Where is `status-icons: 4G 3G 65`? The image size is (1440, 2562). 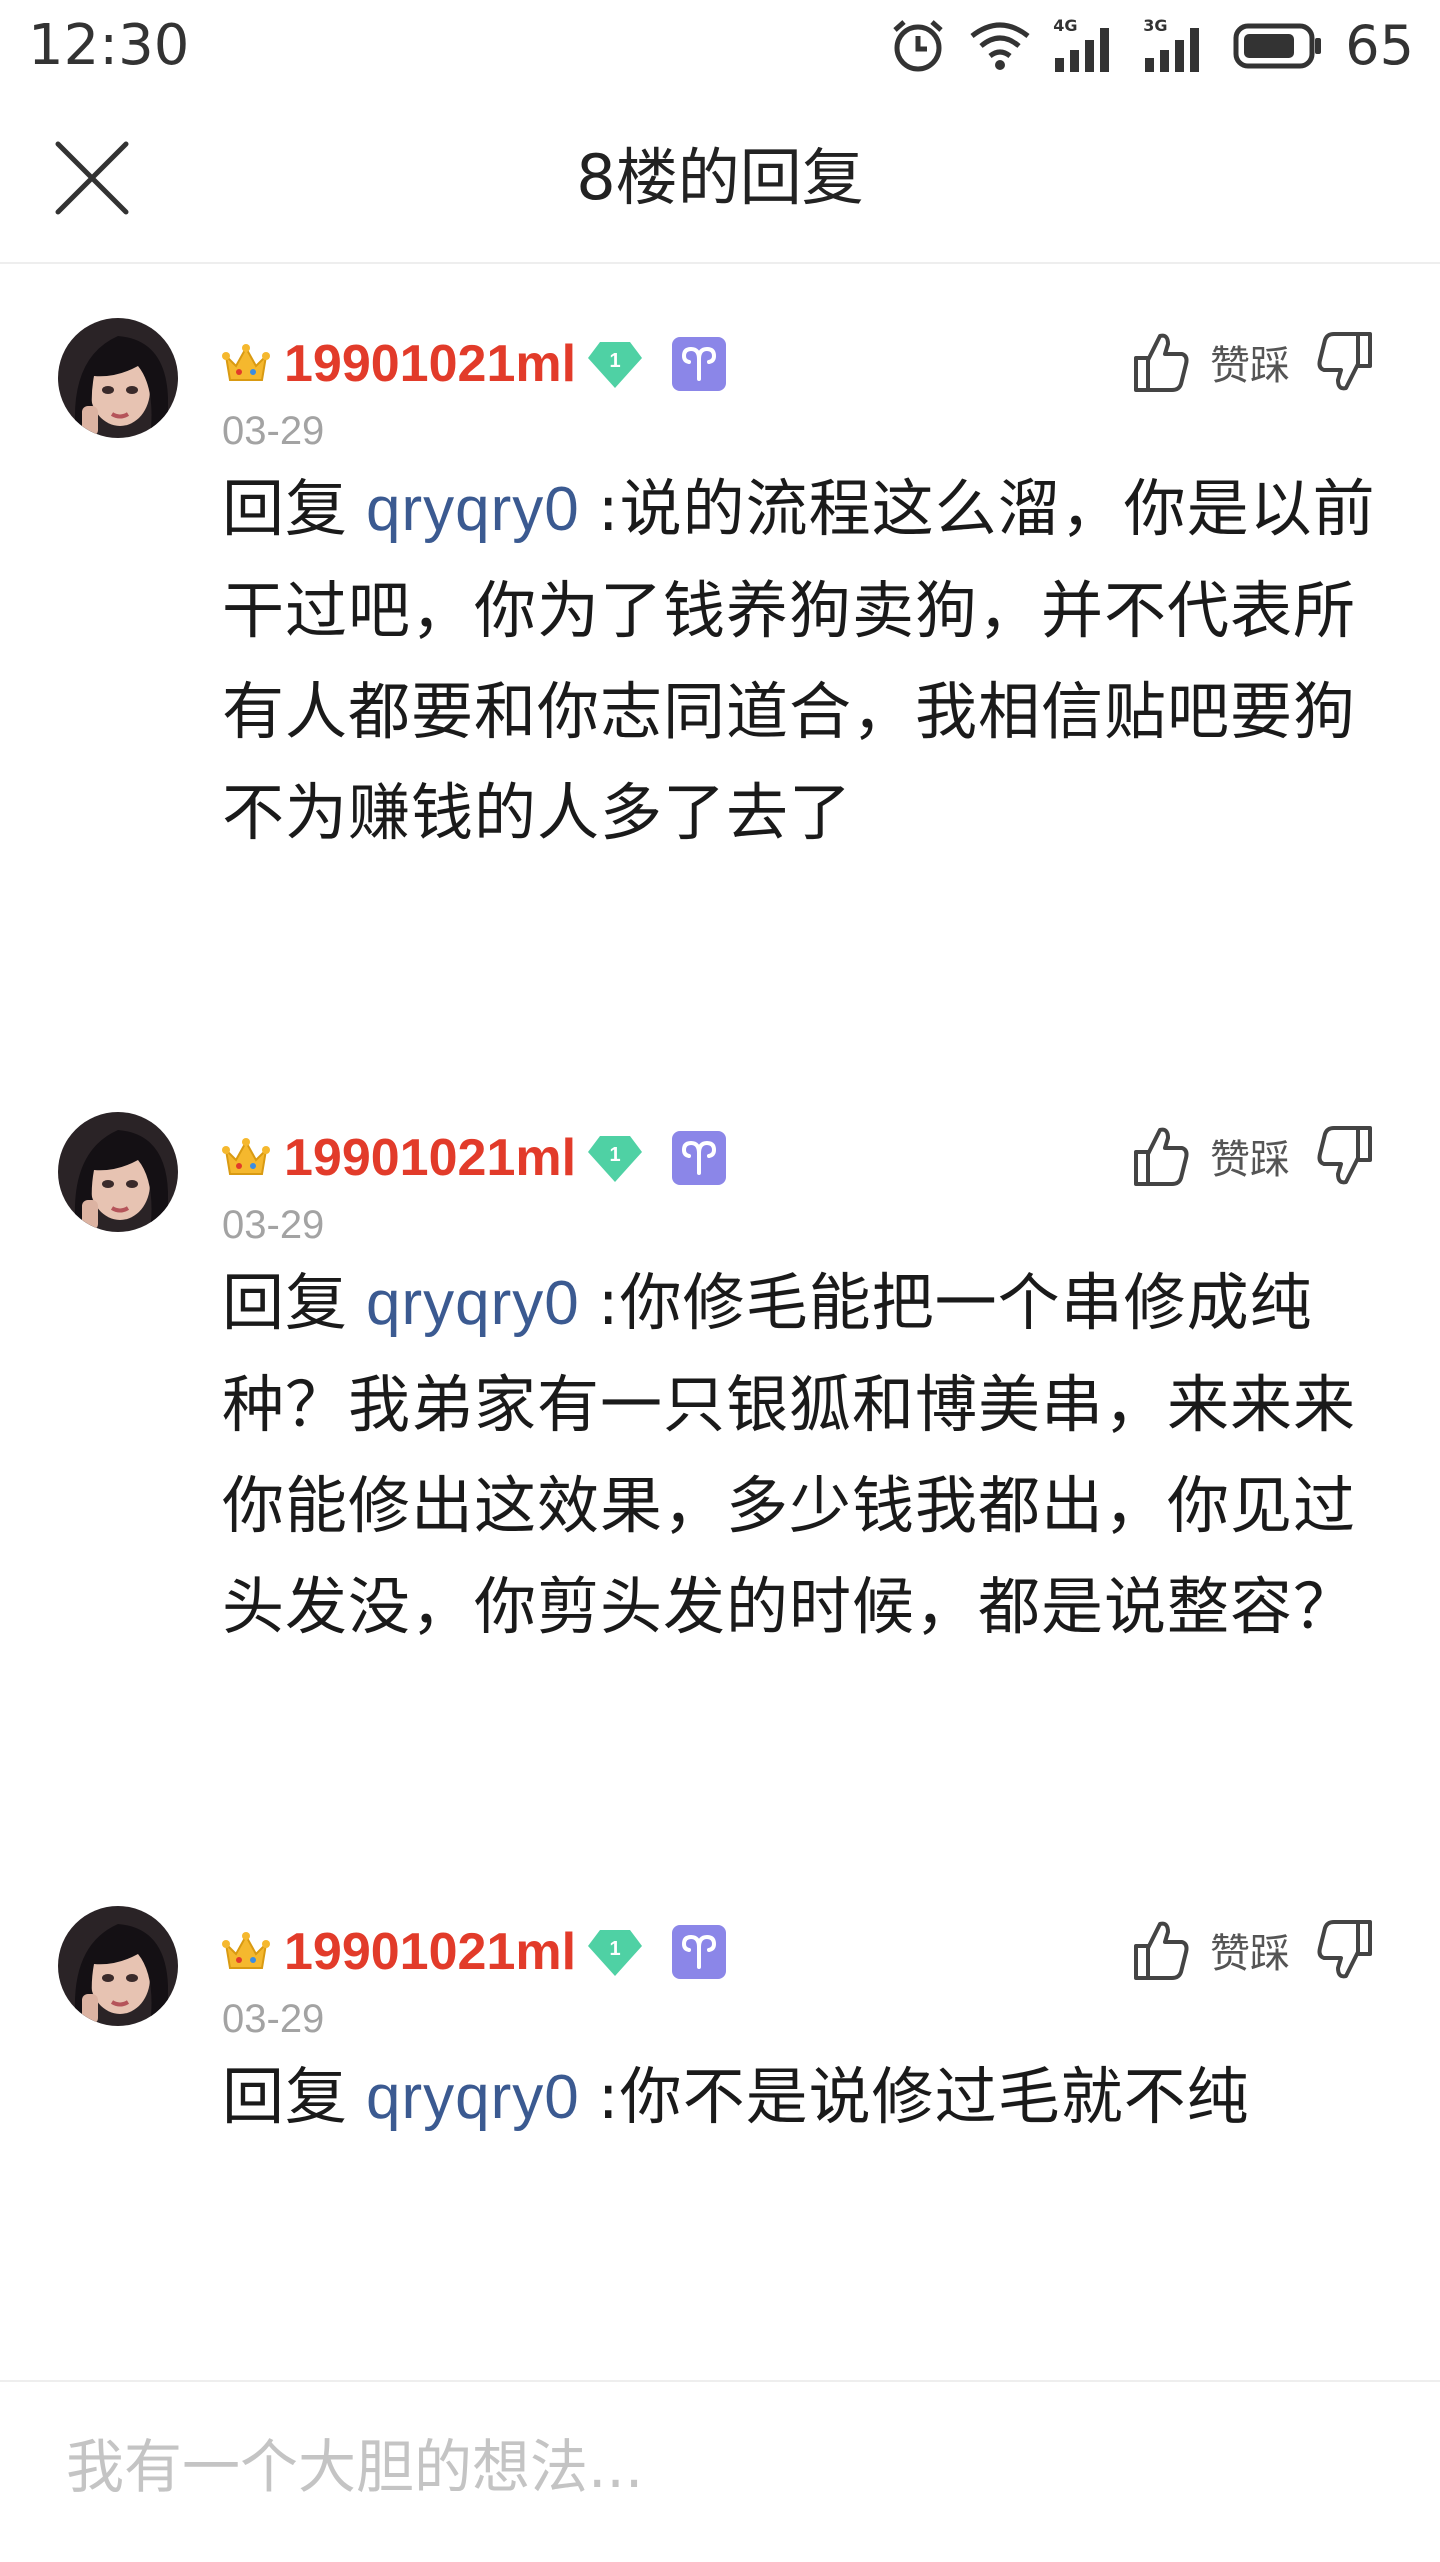
status-icons: 4G 3G 65 is located at coordinates (1151, 46).